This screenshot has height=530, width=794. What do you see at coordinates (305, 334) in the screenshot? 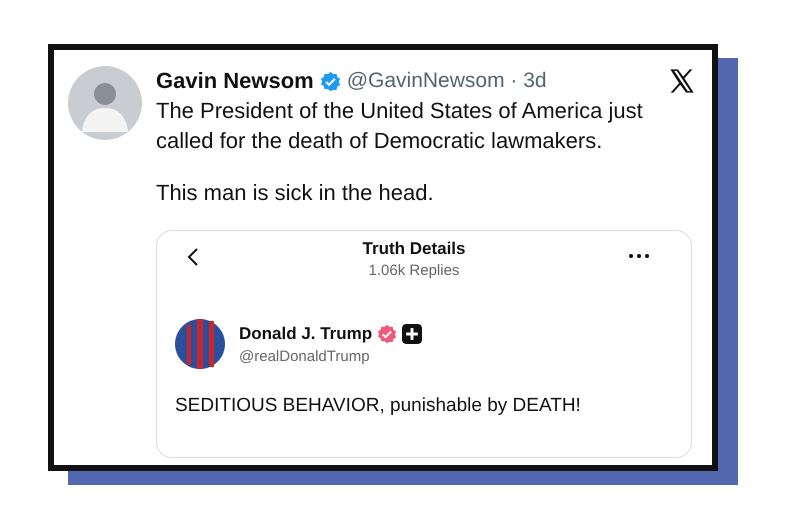
I see `author-name: Donald J. Trump` at bounding box center [305, 334].